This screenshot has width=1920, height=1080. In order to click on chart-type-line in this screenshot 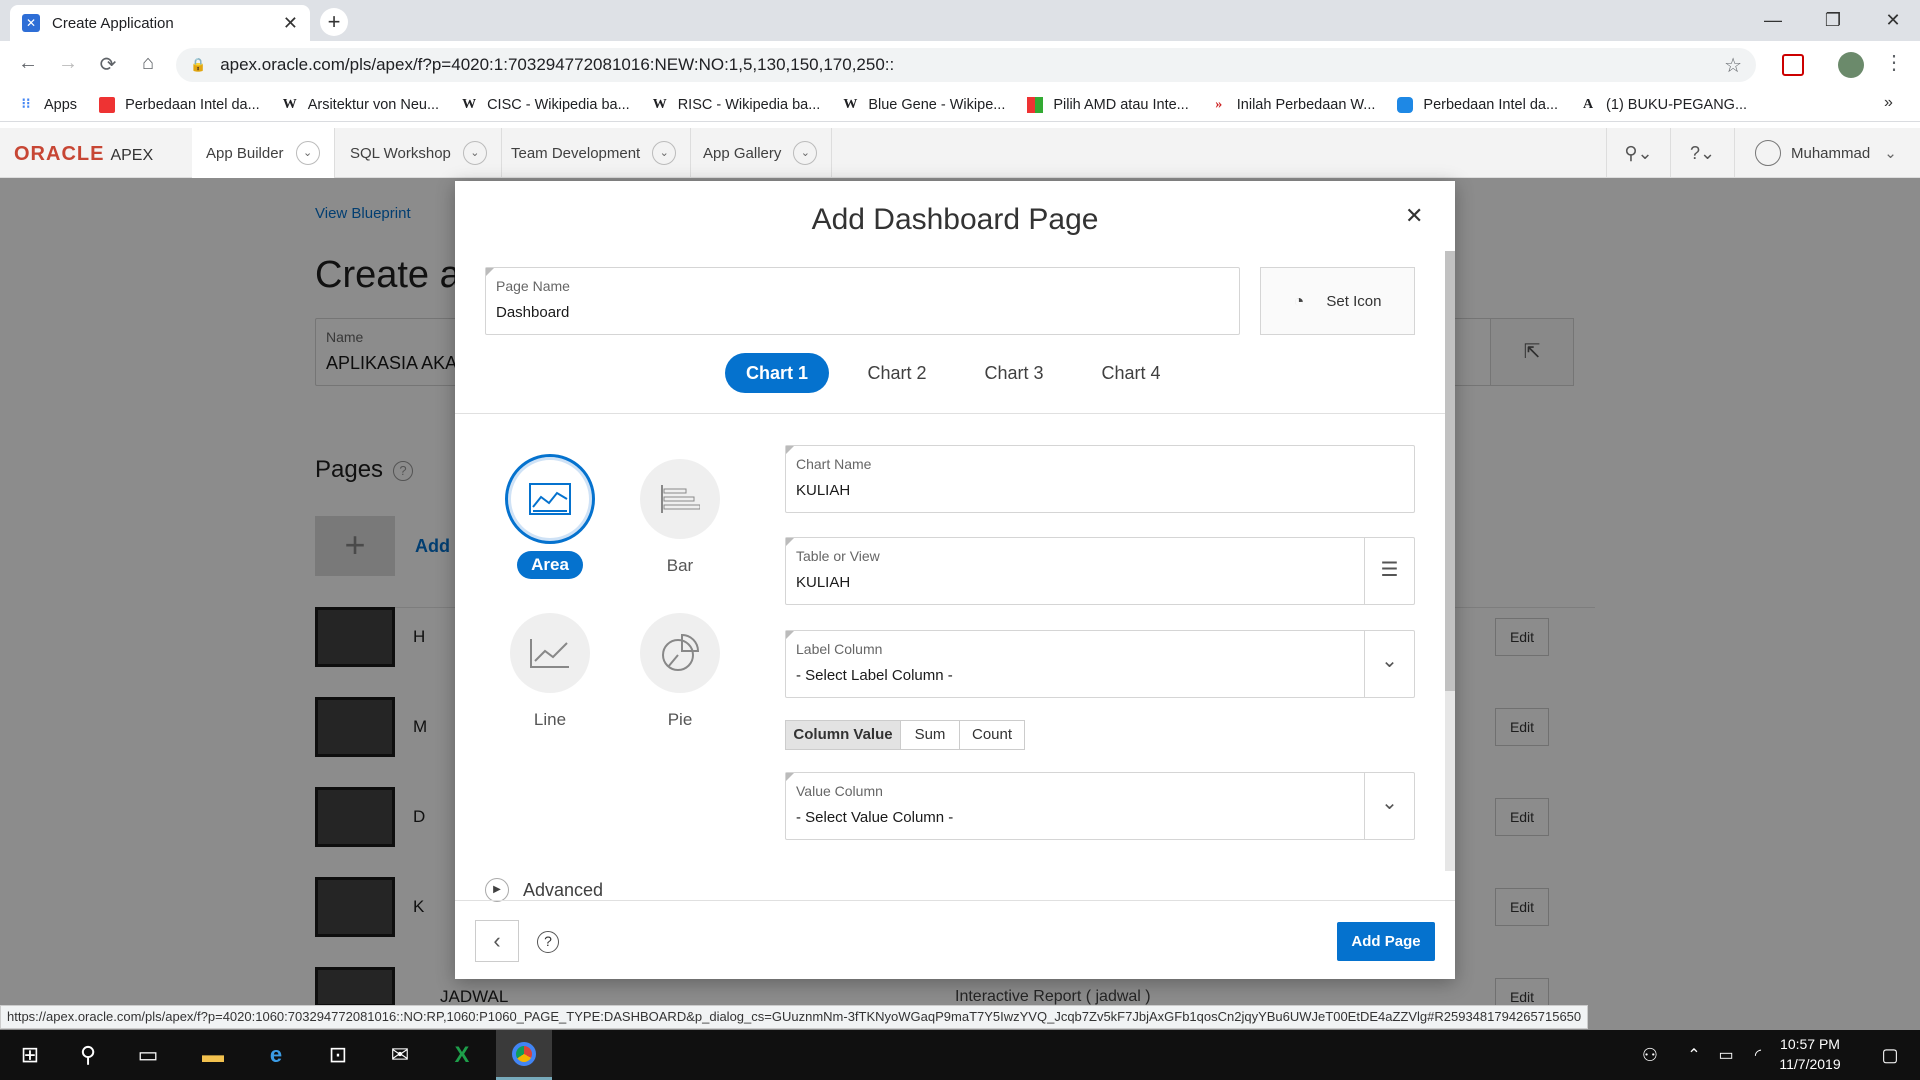, I will do `click(550, 653)`.